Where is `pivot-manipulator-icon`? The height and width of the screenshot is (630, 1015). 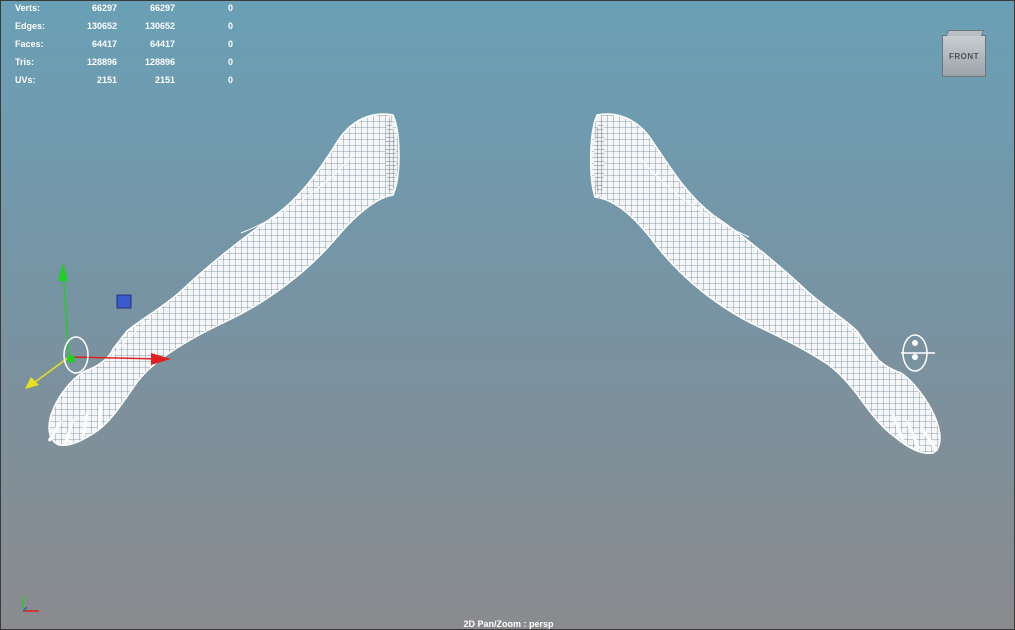
pivot-manipulator-icon is located at coordinates (918, 353).